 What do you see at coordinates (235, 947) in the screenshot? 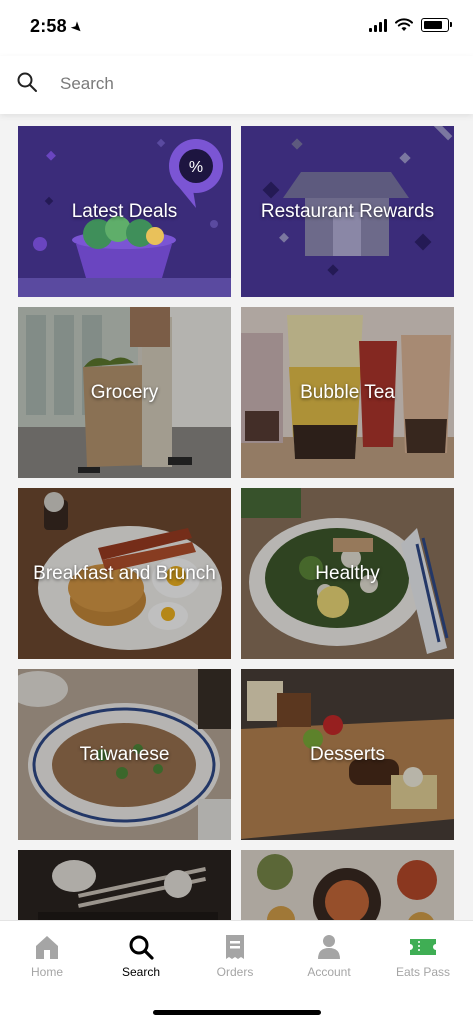
I see `receipt-icon` at bounding box center [235, 947].